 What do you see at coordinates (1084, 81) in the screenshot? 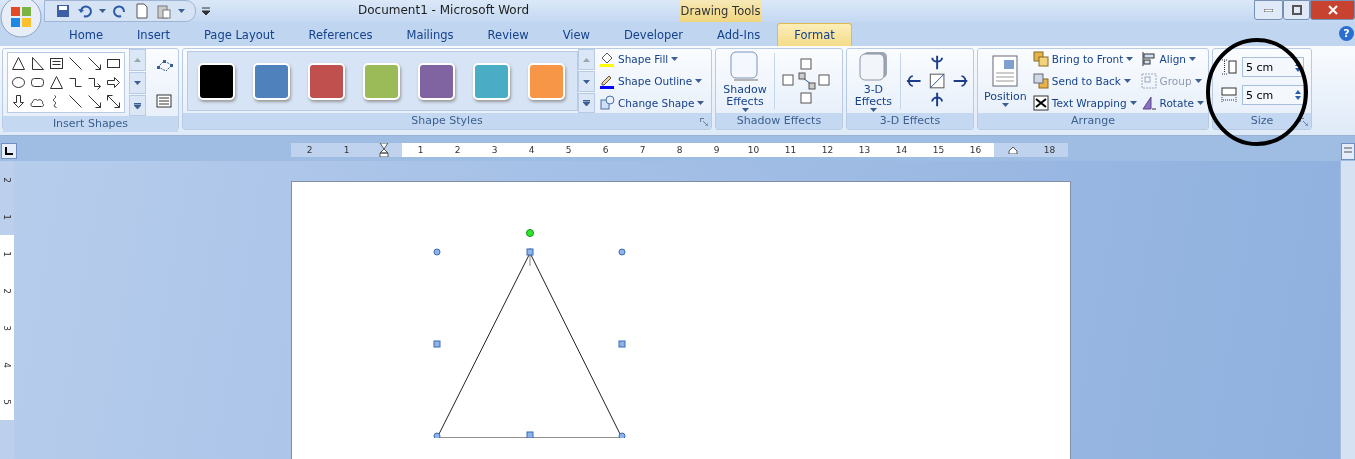
I see `arrange-command: Send to Back` at bounding box center [1084, 81].